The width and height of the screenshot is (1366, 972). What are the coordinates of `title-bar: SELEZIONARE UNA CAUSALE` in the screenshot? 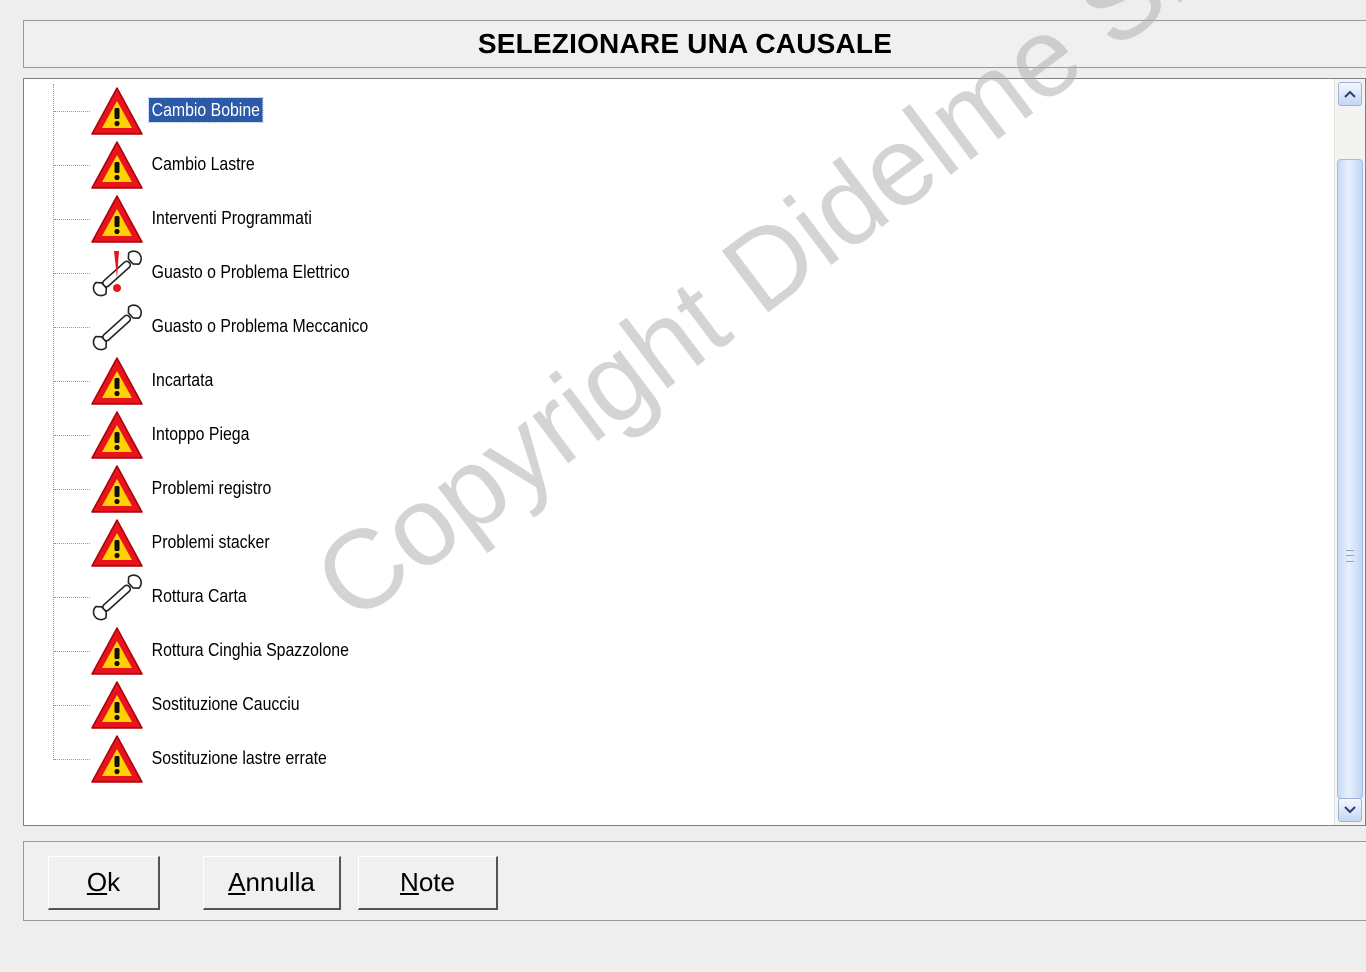 It's located at (694, 44).